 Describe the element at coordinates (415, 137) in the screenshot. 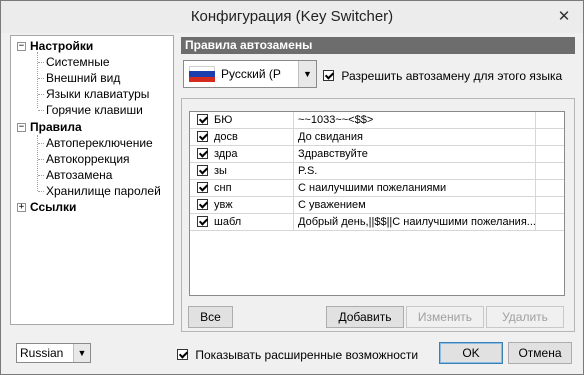

I see `row-text: До свидания` at that location.